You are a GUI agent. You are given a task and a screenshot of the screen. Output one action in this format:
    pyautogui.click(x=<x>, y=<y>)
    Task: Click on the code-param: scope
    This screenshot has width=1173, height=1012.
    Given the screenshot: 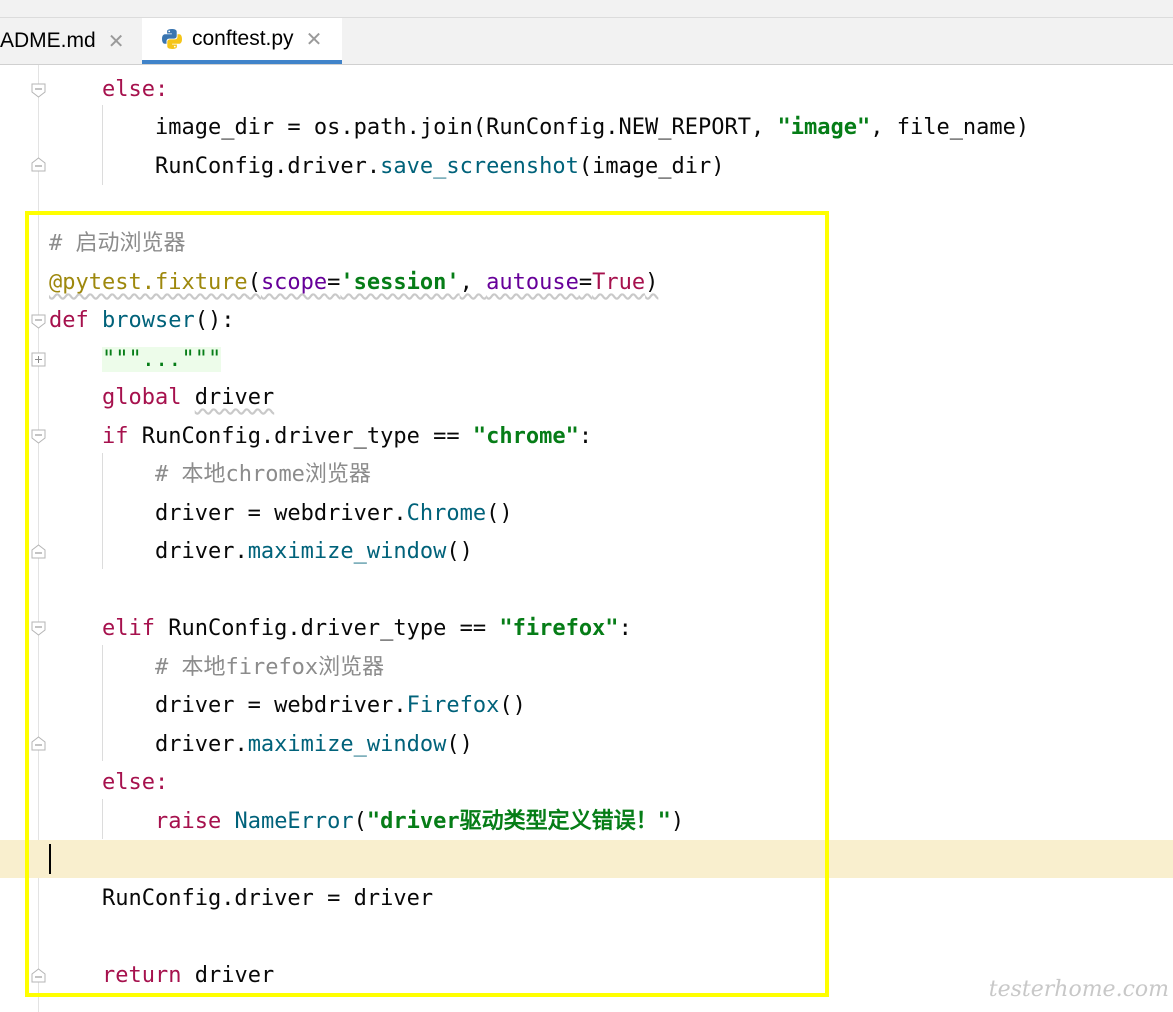 What is the action you would take?
    pyautogui.click(x=294, y=282)
    